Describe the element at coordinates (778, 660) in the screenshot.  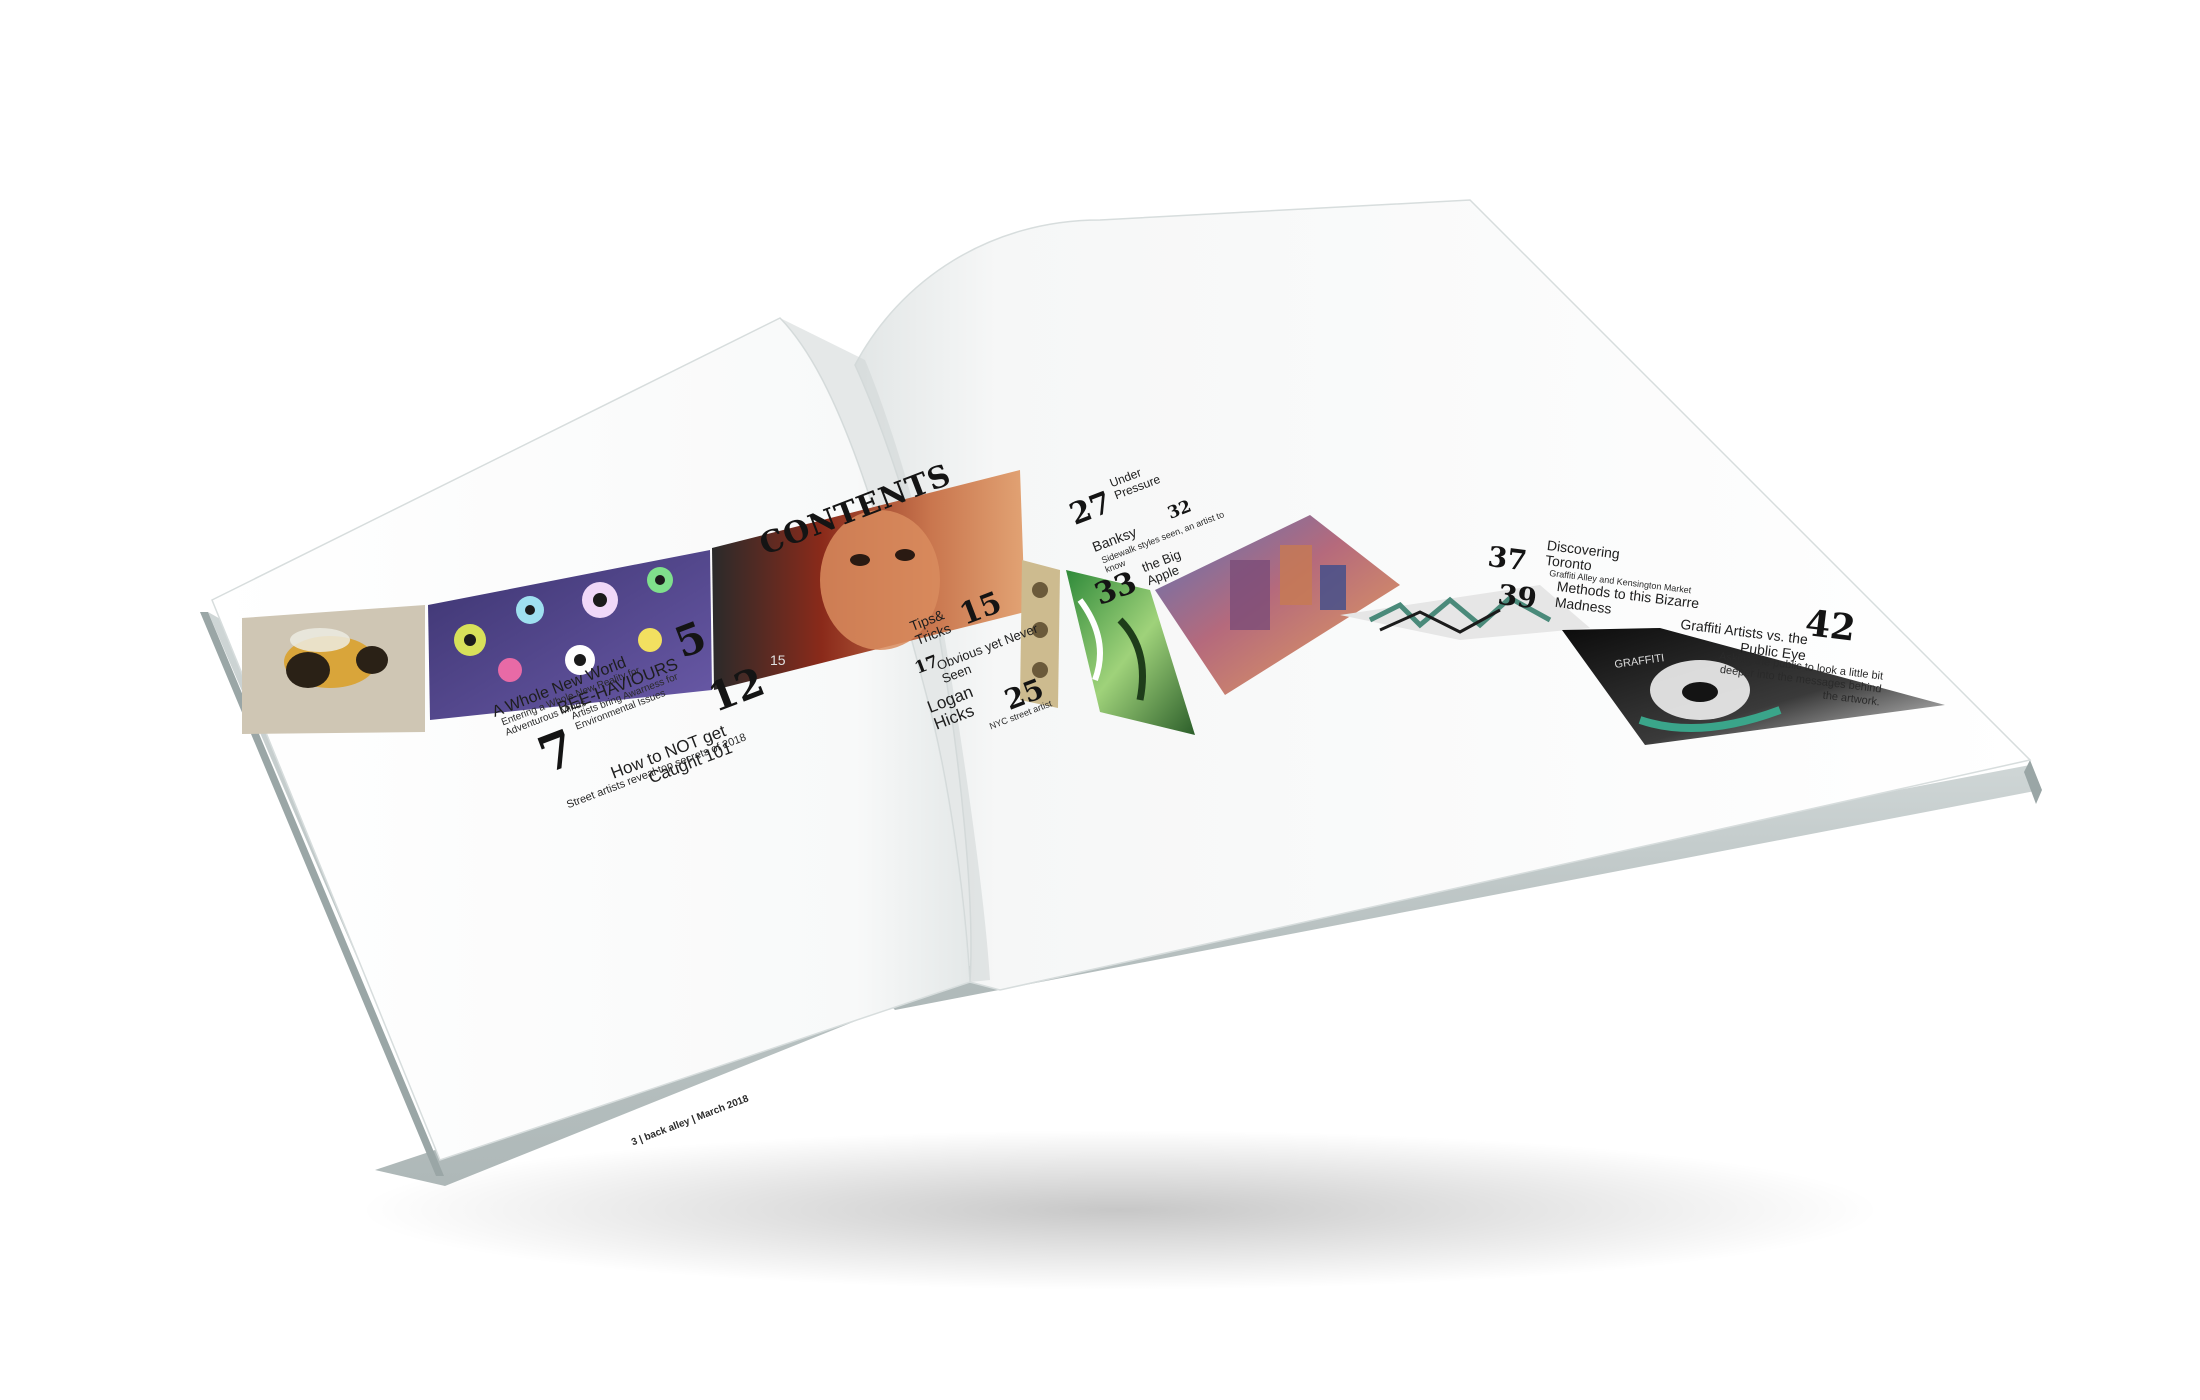
I see `photo-label-15: 15` at that location.